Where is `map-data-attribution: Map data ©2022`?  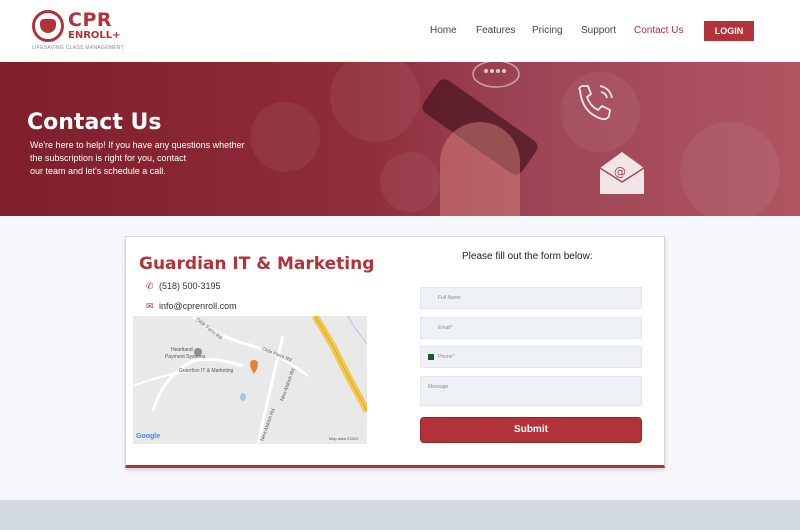 map-data-attribution: Map data ©2022 is located at coordinates (344, 438).